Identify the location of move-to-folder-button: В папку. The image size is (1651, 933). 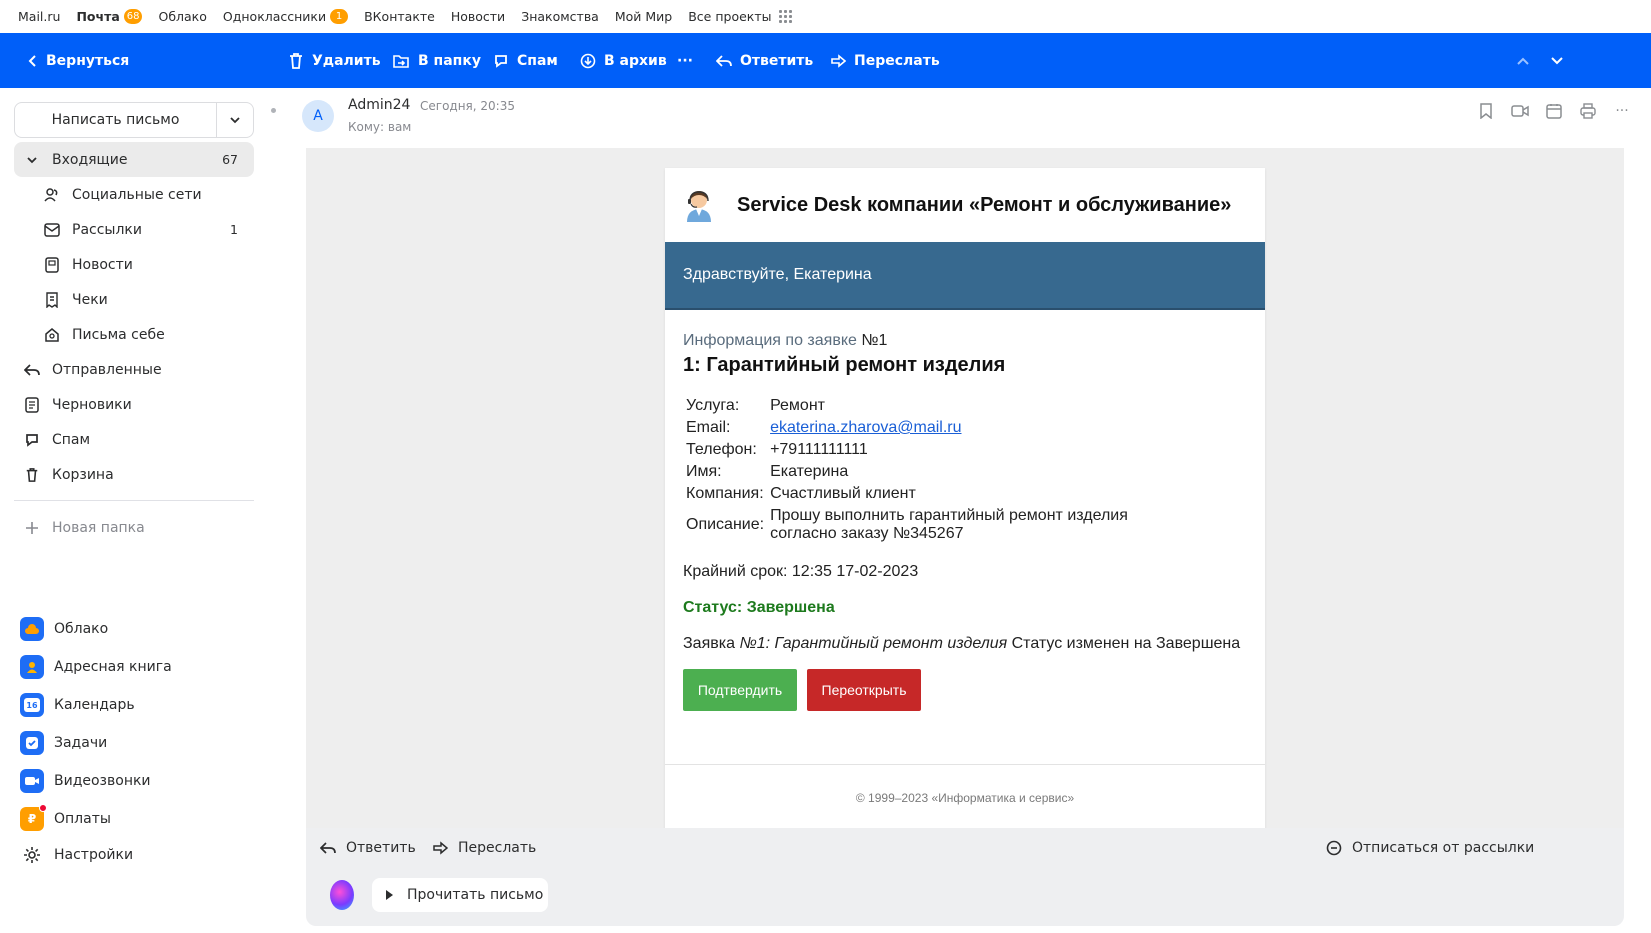
(436, 61).